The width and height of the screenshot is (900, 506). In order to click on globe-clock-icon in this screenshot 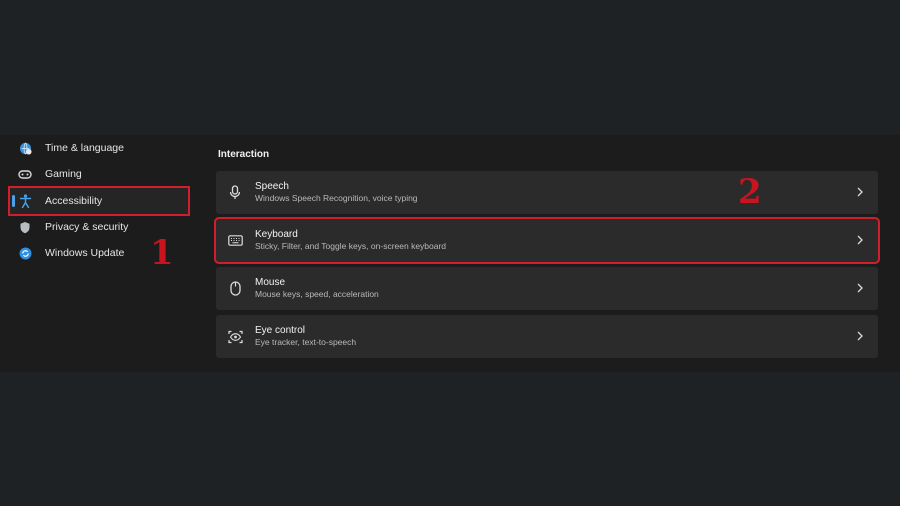, I will do `click(25, 148)`.